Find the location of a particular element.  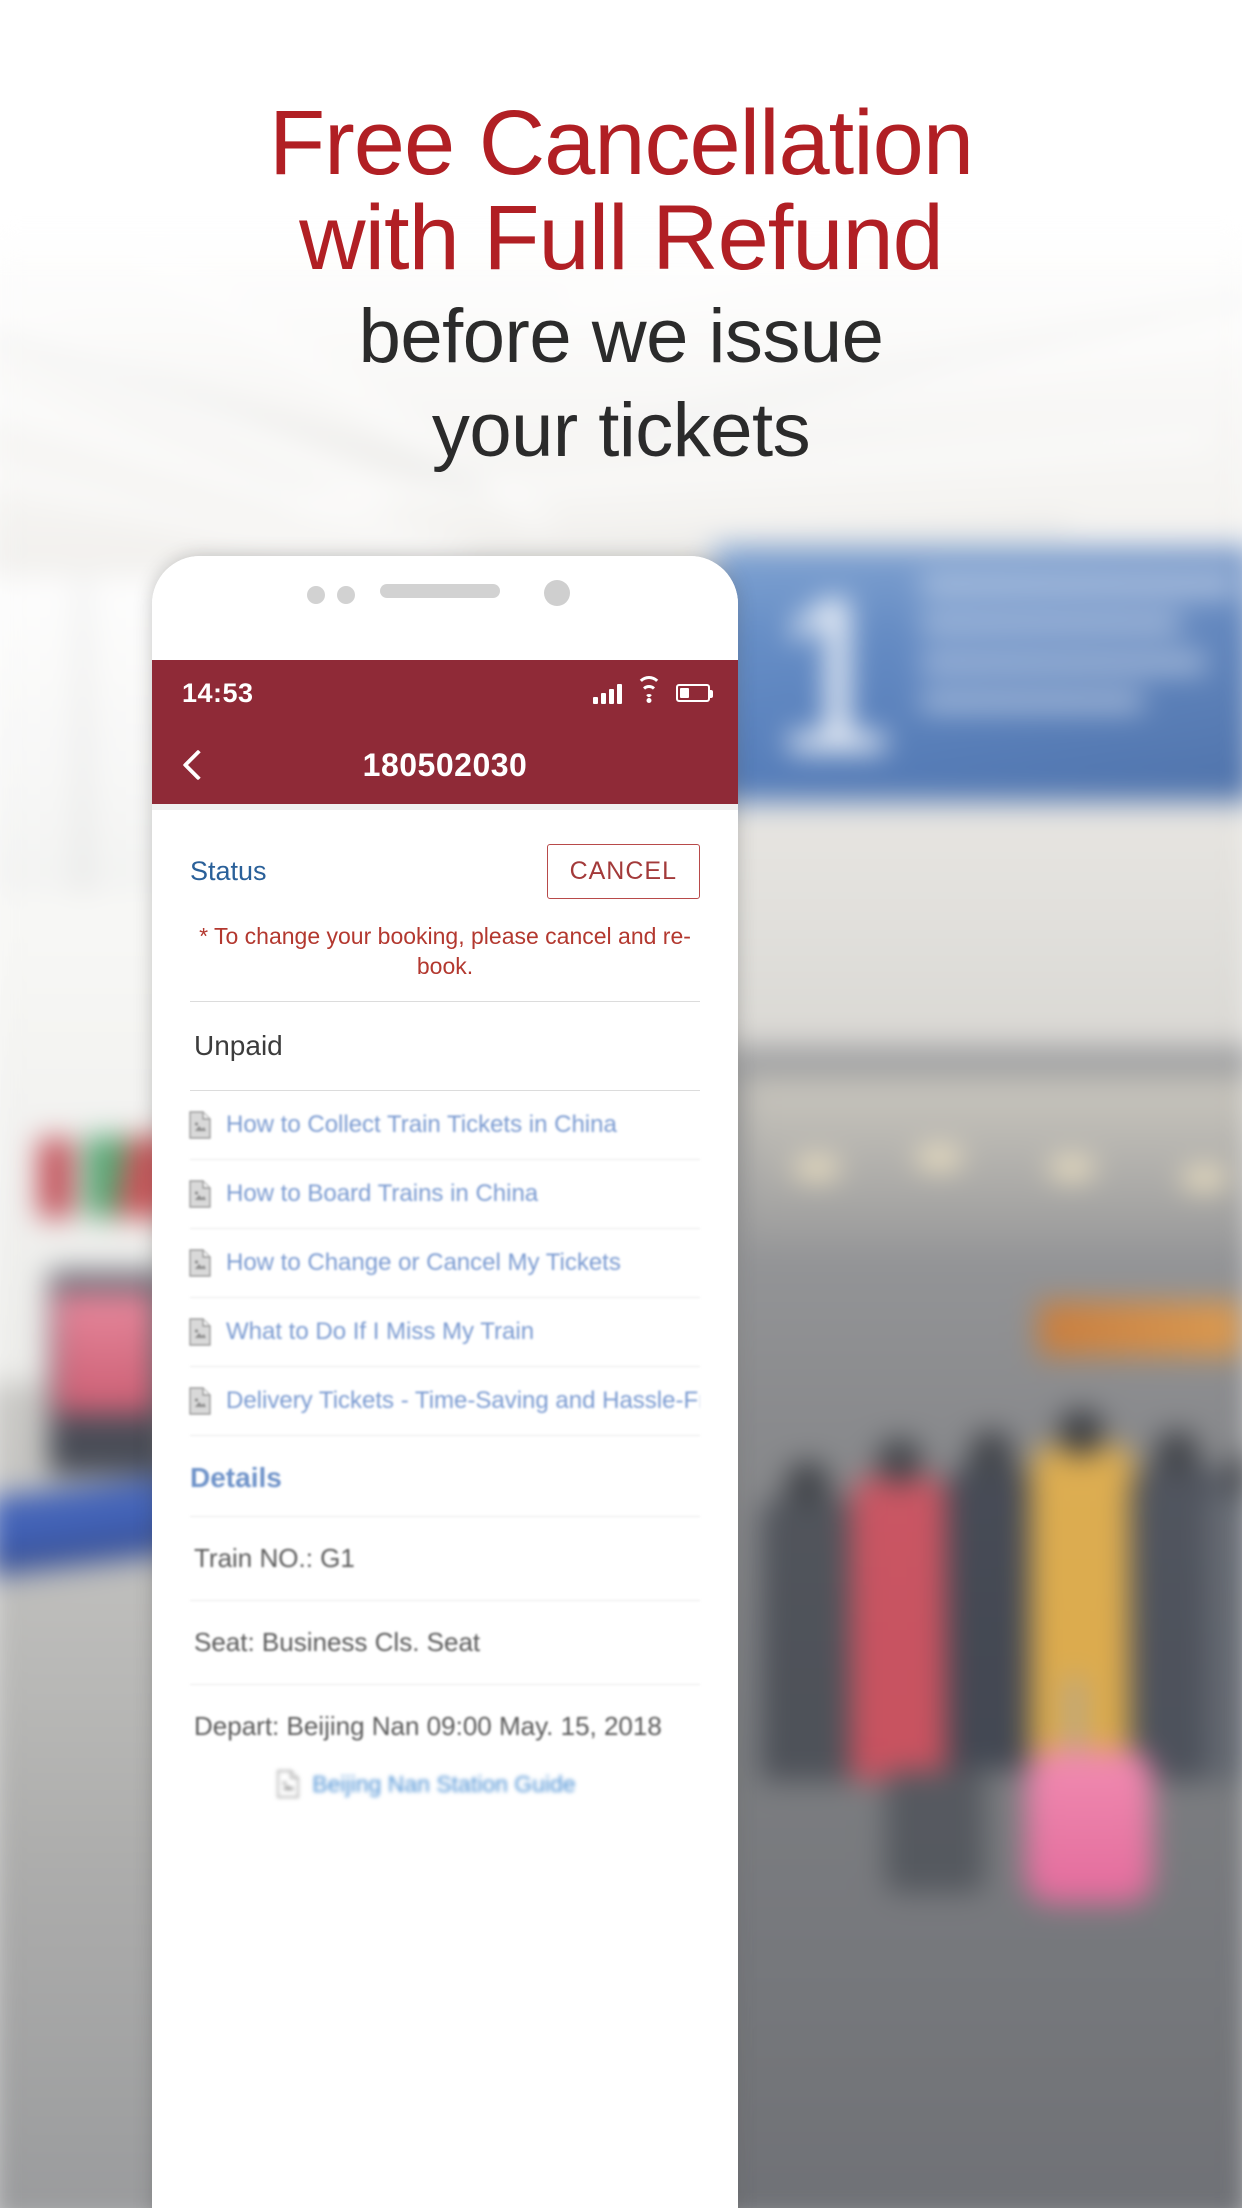

phone-top-bezel is located at coordinates (445, 608).